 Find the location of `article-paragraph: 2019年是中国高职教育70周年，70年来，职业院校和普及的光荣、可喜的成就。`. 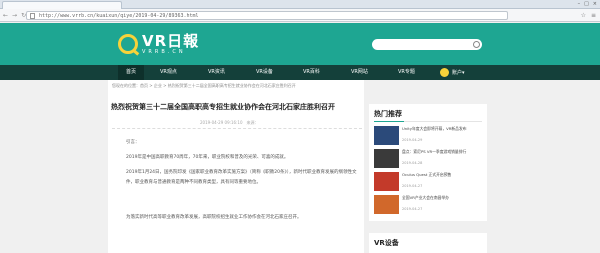

article-paragraph: 2019年是中国高职教育70周年，70年来，职业院校和普及的光荣、可喜的成就。 is located at coordinates (207, 157).